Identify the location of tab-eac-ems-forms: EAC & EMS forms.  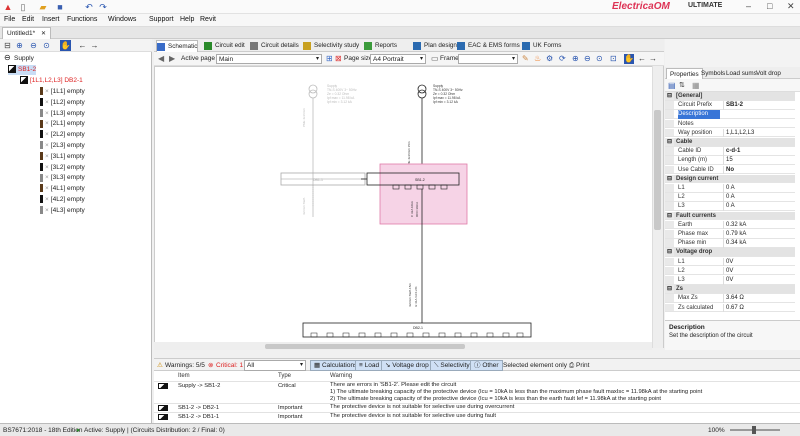
(488, 46).